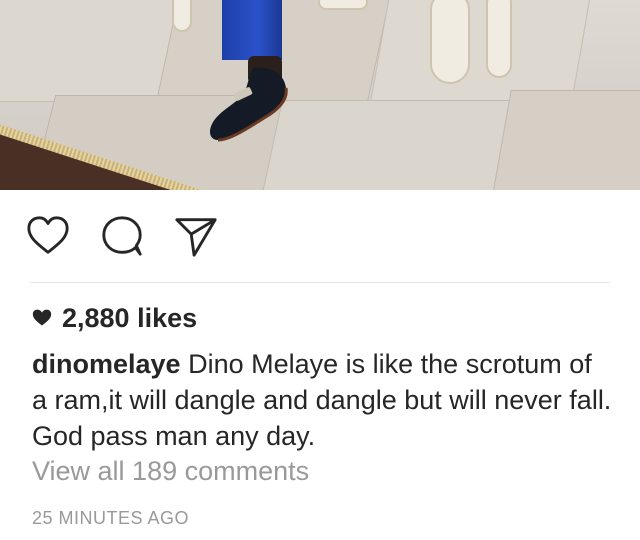 The width and height of the screenshot is (640, 540). I want to click on like-button, so click(48, 236).